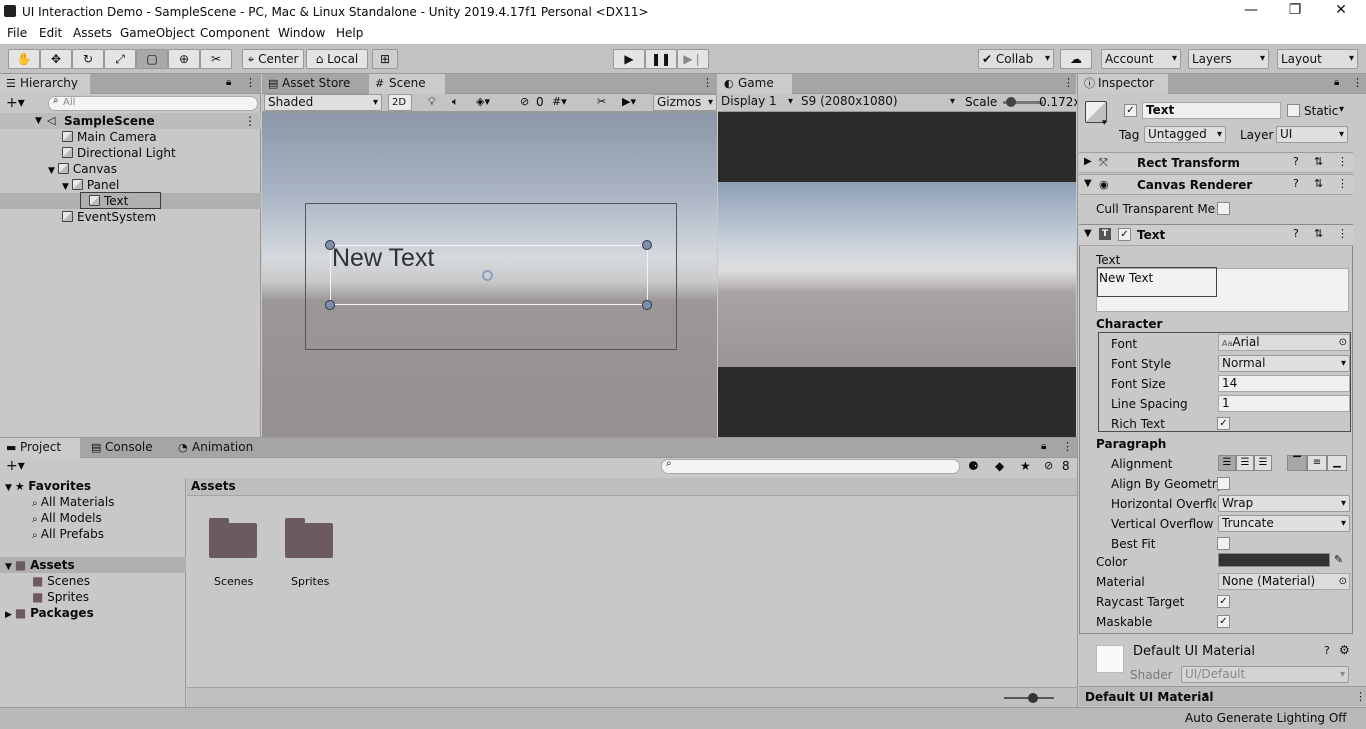 Image resolution: width=1366 pixels, height=729 pixels. What do you see at coordinates (629, 59) in the screenshot?
I see `play-button: ▶` at bounding box center [629, 59].